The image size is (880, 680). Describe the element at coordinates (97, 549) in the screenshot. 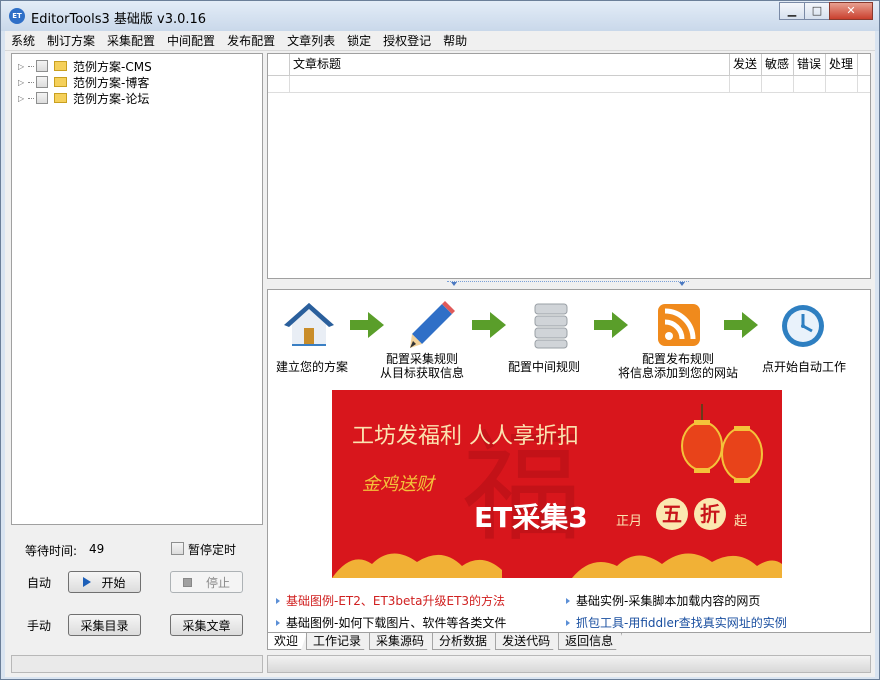

I see `wait-time-value: 49` at that location.